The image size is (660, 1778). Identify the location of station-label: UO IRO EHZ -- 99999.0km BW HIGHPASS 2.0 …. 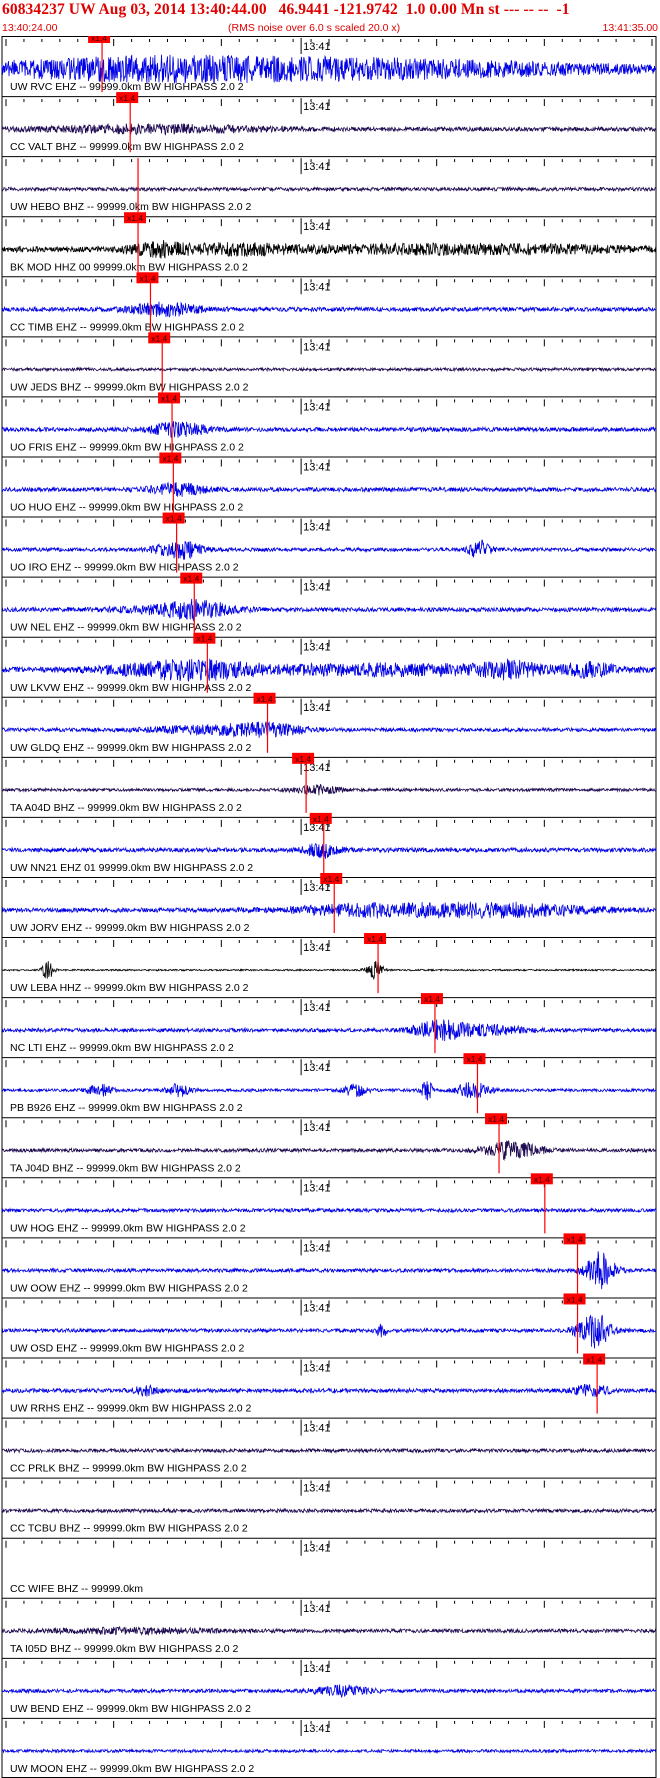
(124, 568).